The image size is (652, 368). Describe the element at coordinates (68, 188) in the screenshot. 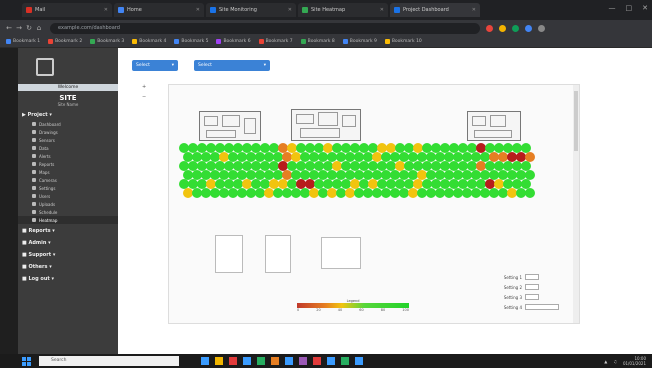

I see `sidebar-item: Settings` at that location.